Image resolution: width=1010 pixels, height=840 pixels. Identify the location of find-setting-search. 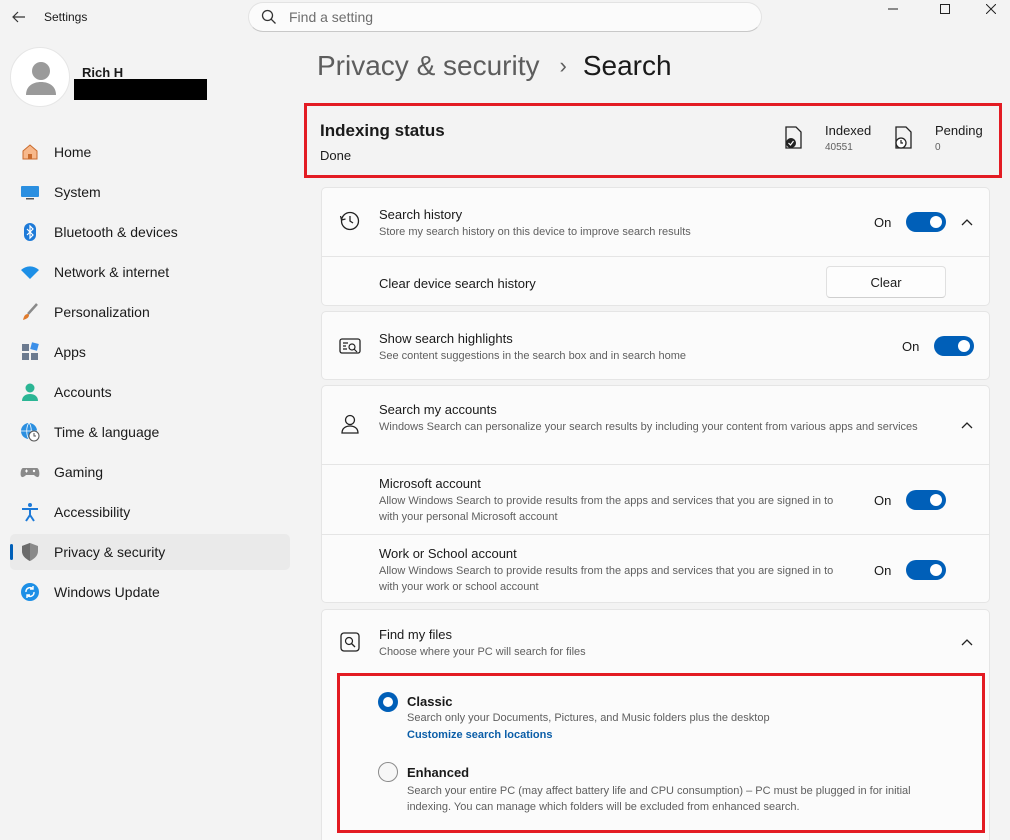
(505, 17).